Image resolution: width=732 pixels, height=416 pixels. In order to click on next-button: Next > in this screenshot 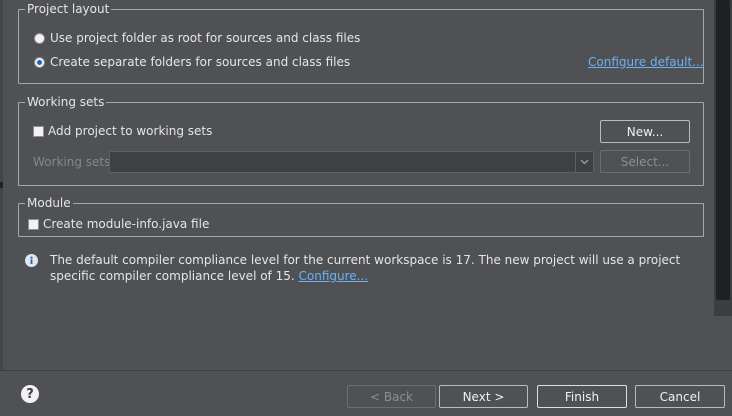, I will do `click(483, 396)`.